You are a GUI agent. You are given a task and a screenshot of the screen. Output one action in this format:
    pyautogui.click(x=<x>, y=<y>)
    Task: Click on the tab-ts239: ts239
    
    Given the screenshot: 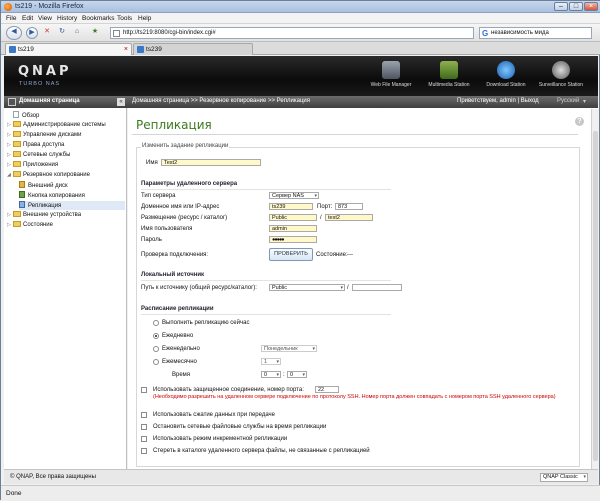 What is the action you would take?
    pyautogui.click(x=193, y=49)
    